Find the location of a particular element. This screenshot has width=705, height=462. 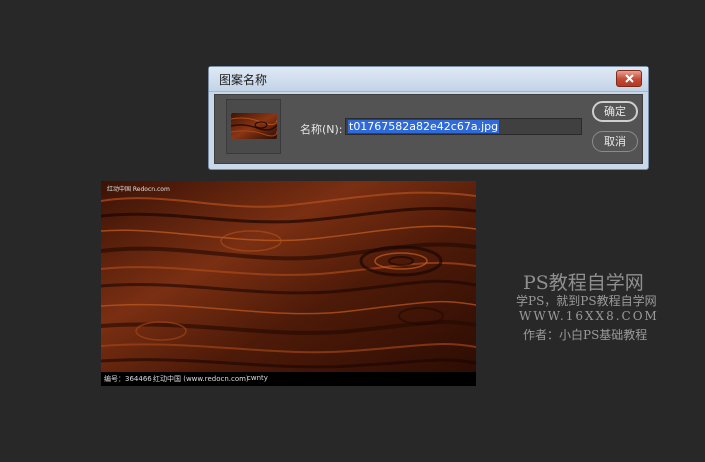

watermark-title: PS教程自学网 is located at coordinates (583, 283).